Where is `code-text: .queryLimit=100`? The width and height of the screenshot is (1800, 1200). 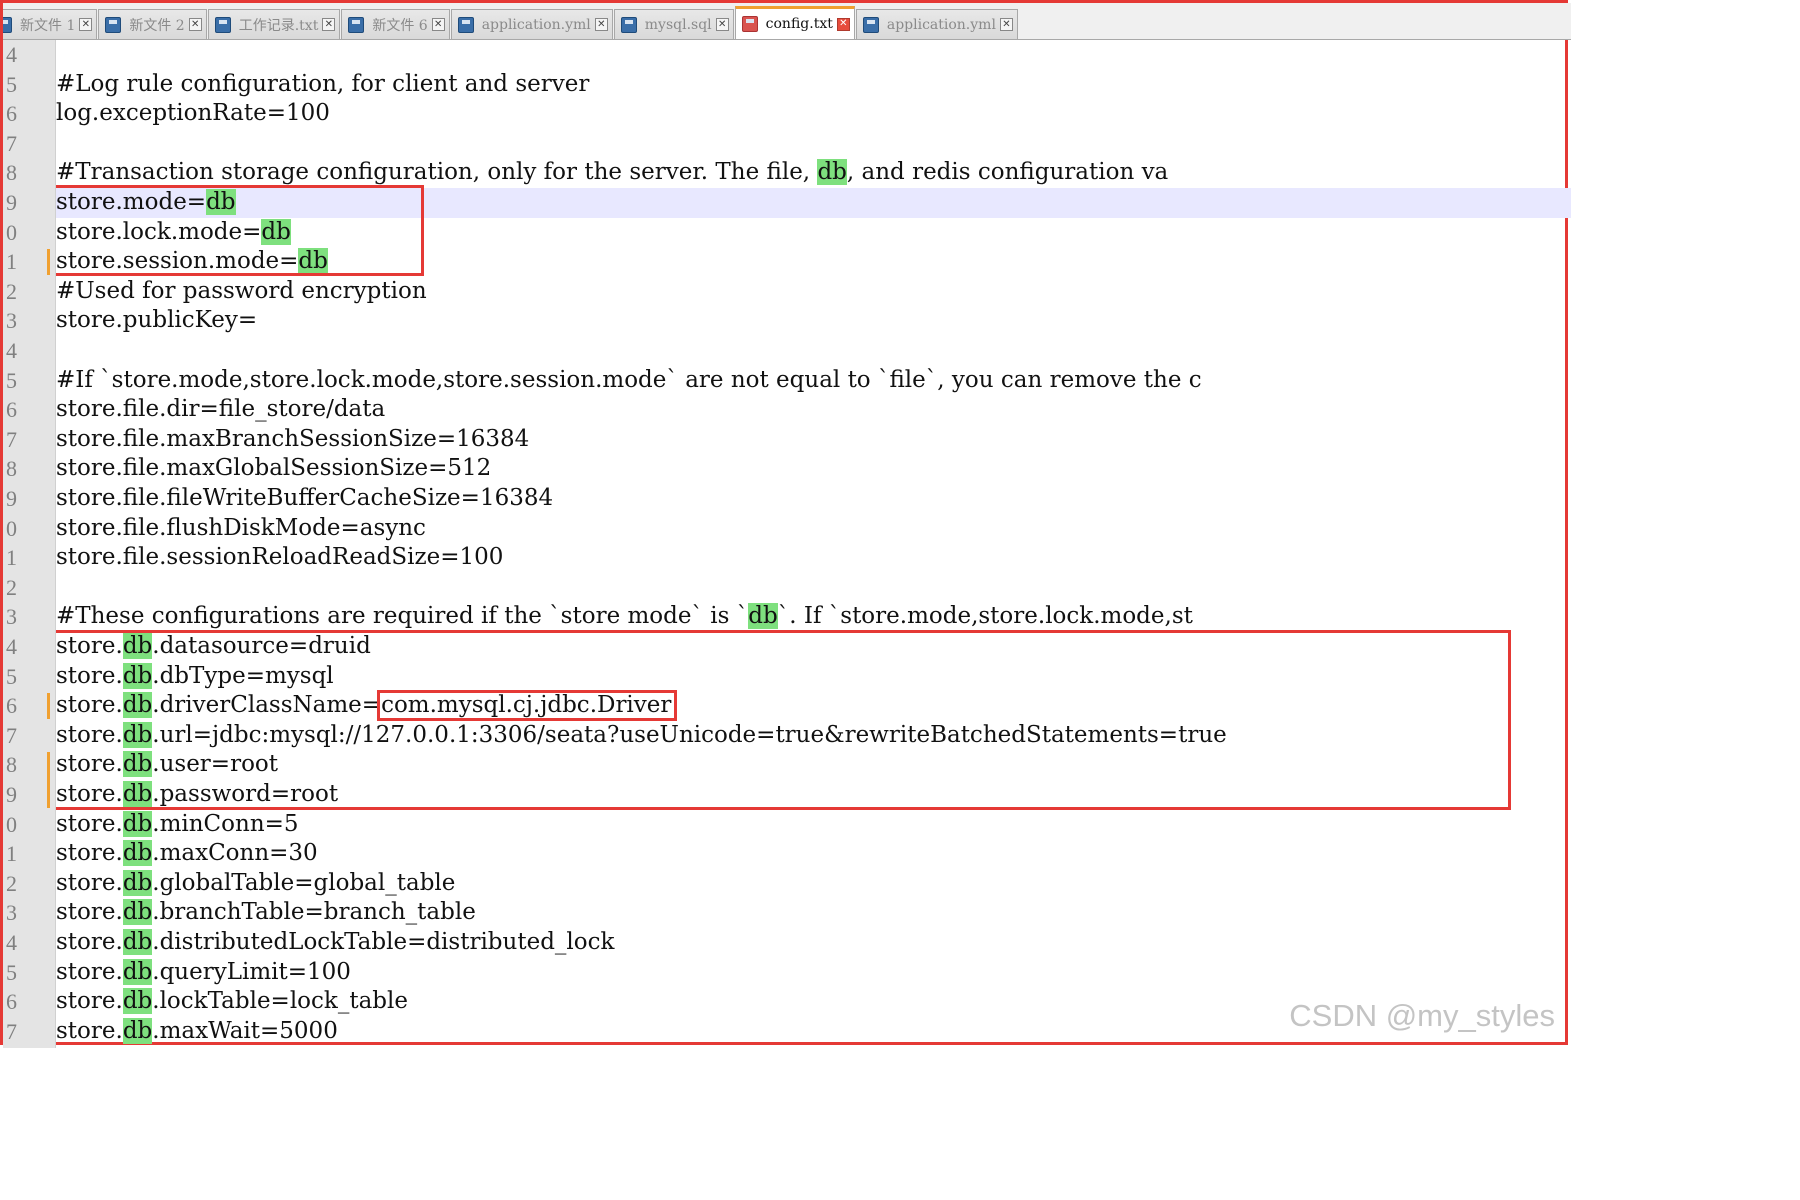
code-text: .queryLimit=100 is located at coordinates (251, 971).